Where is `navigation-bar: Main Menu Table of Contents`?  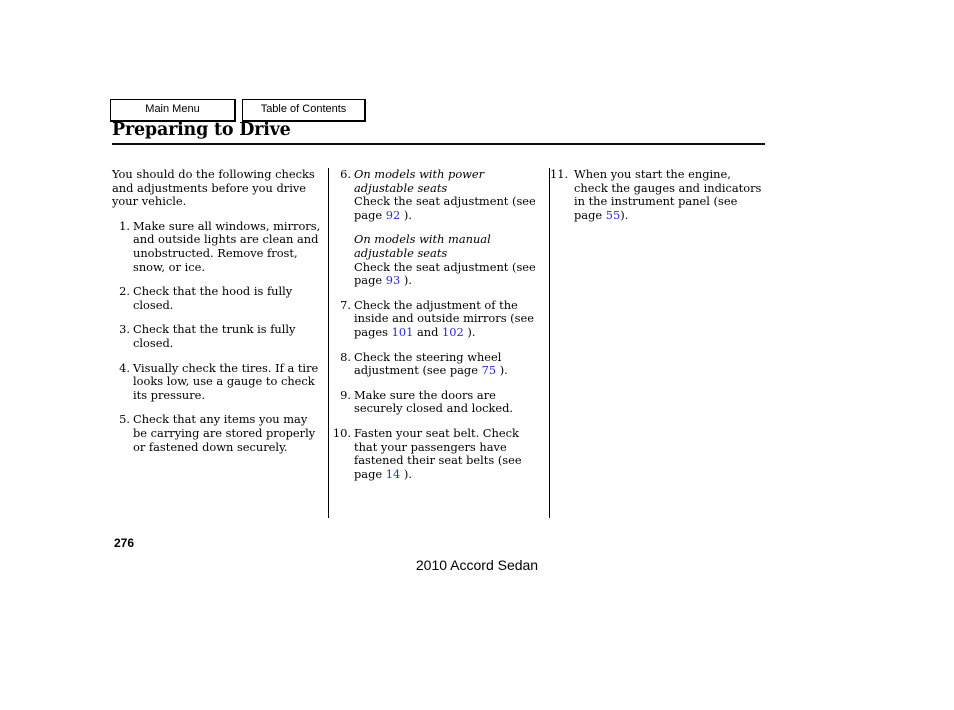 navigation-bar: Main Menu Table of Contents is located at coordinates (238, 110).